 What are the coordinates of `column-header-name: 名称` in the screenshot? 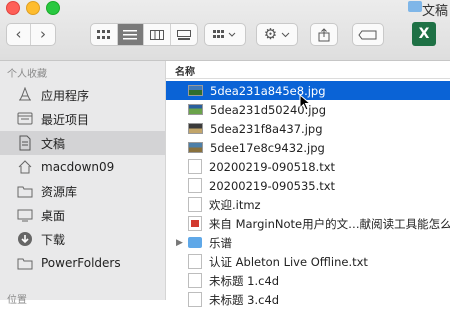 It's located at (308, 70).